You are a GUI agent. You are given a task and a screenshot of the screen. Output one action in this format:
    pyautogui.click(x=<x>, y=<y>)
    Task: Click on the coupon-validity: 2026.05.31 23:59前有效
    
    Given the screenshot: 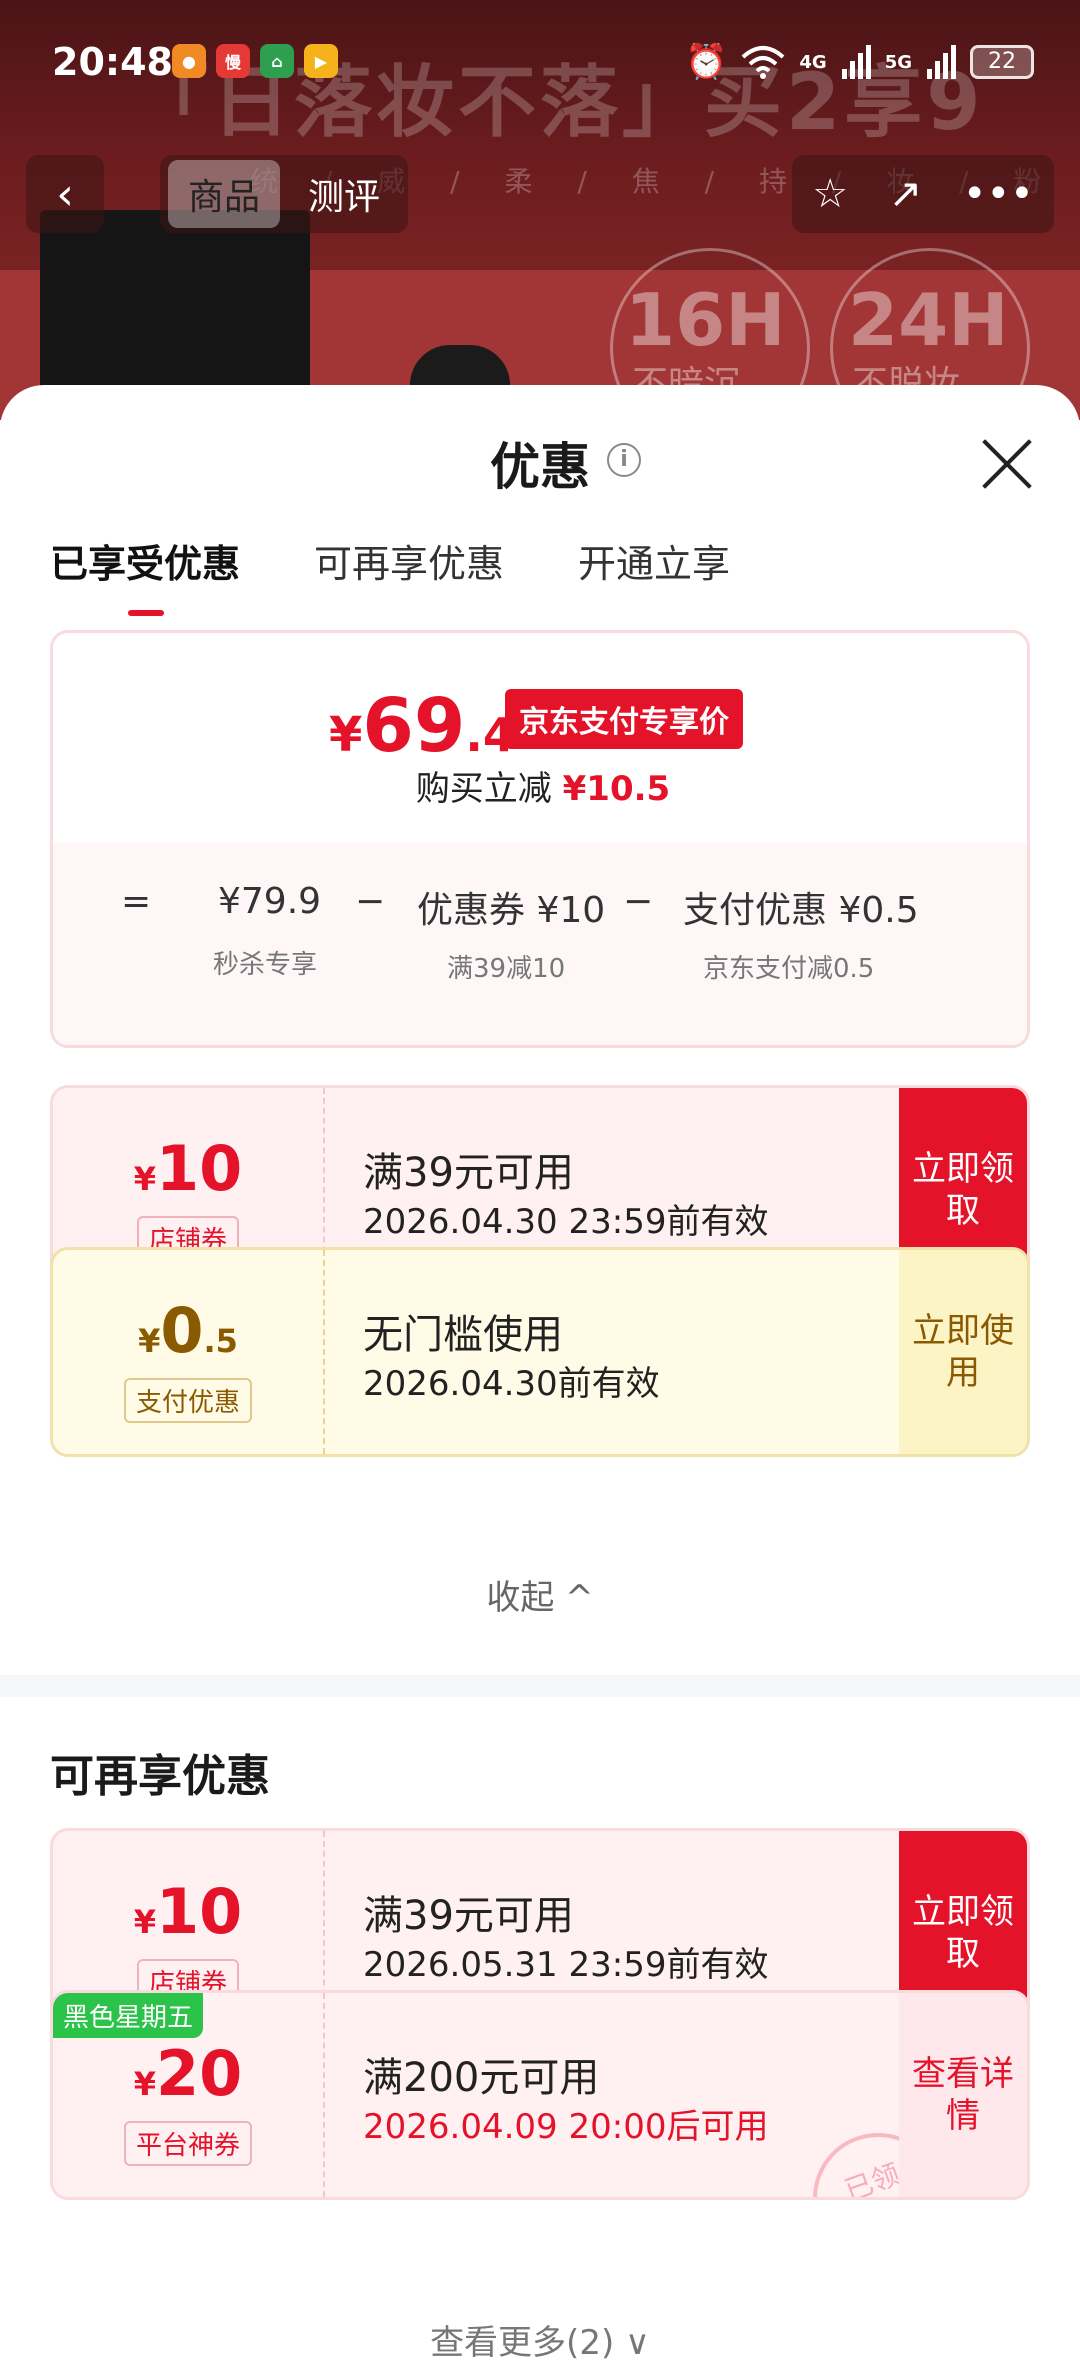 What is the action you would take?
    pyautogui.click(x=566, y=1965)
    